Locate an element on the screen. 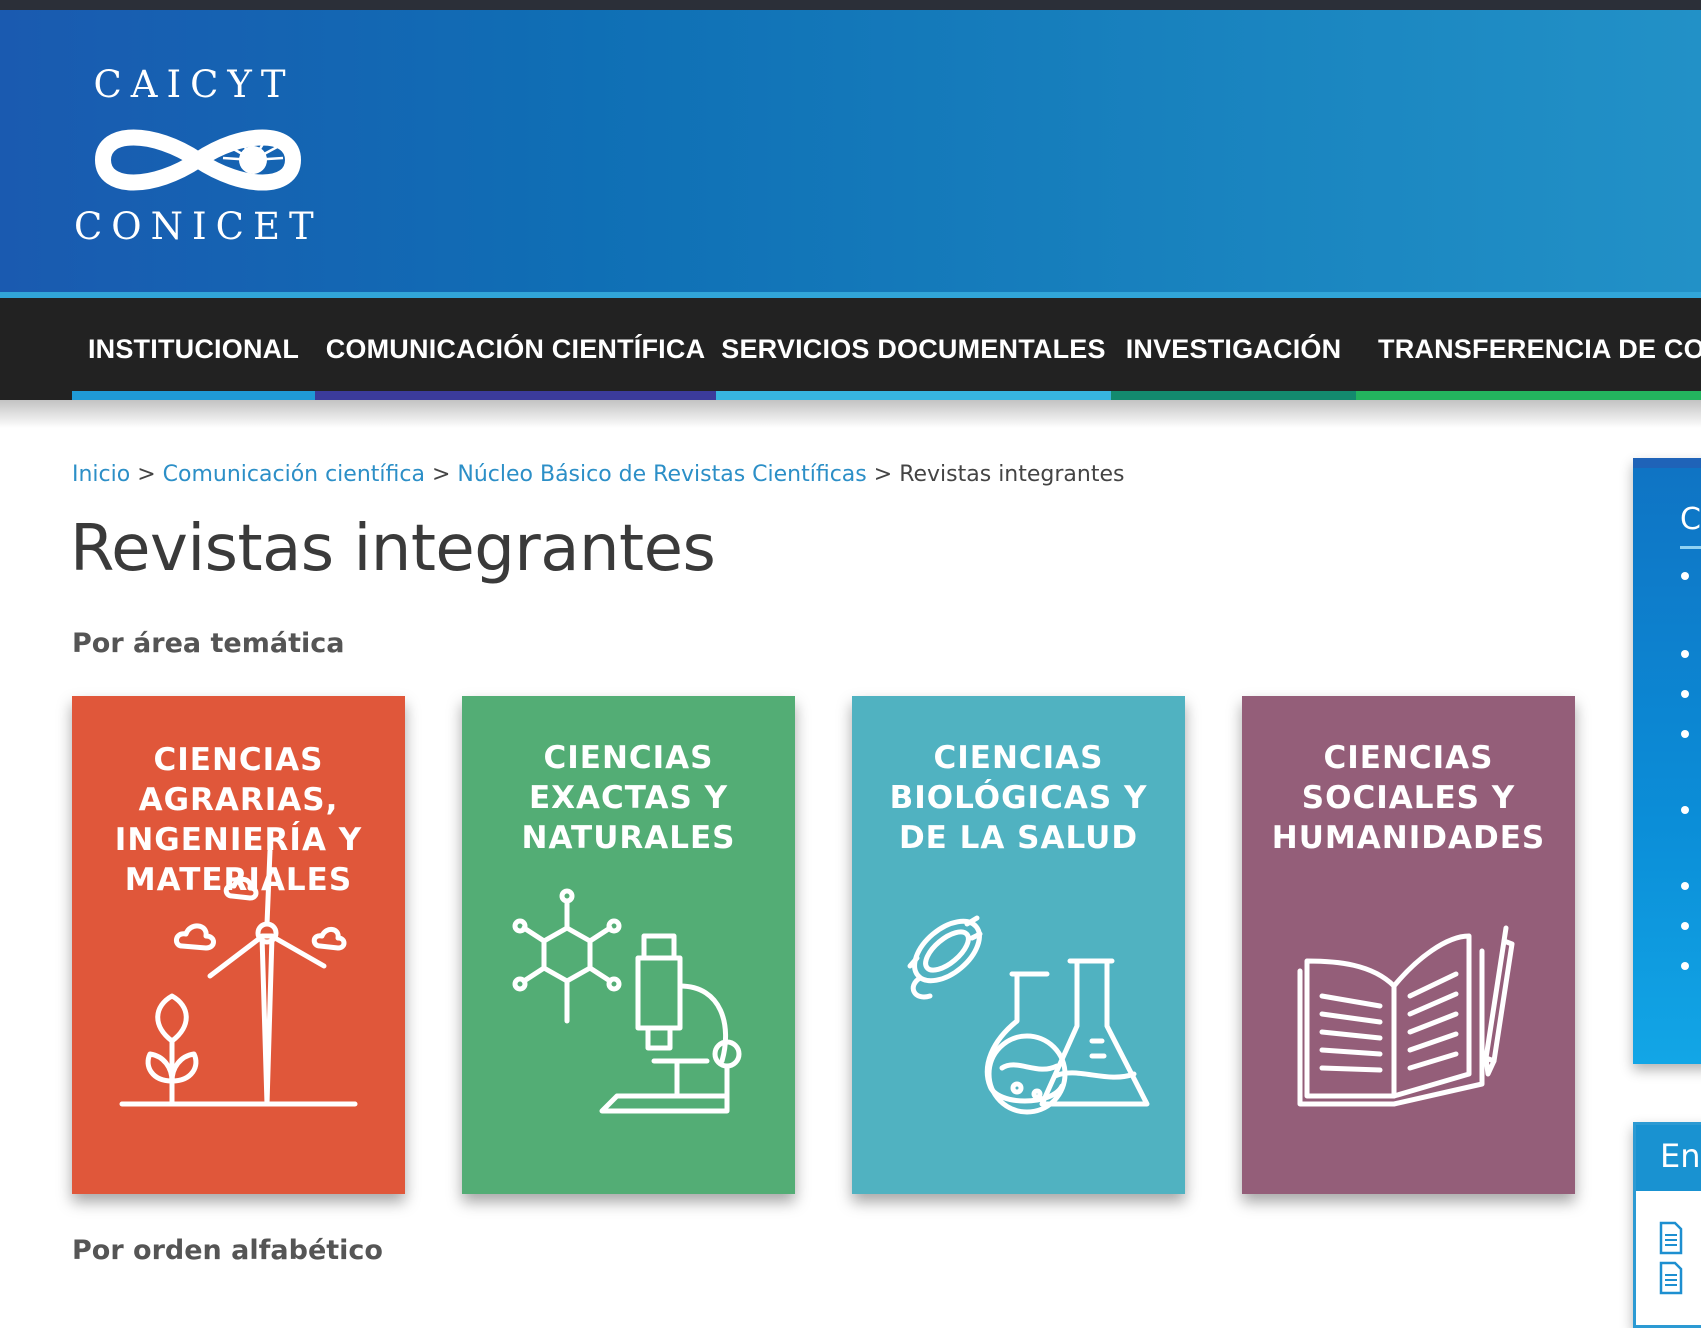 Image resolution: width=1701 pixels, height=1328 pixels. wind-turbine-plant-icon is located at coordinates (238, 977).